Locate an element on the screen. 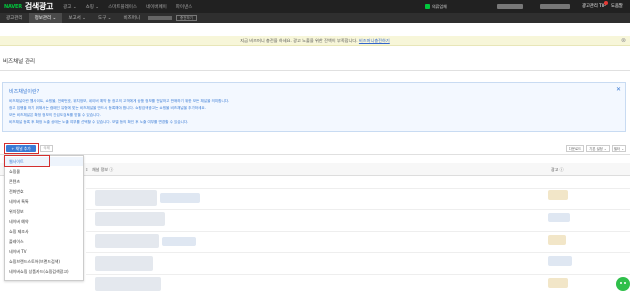 This screenshot has width=630, height=302. dropdown-item-booking: 네이버 예약 is located at coordinates (44, 221).